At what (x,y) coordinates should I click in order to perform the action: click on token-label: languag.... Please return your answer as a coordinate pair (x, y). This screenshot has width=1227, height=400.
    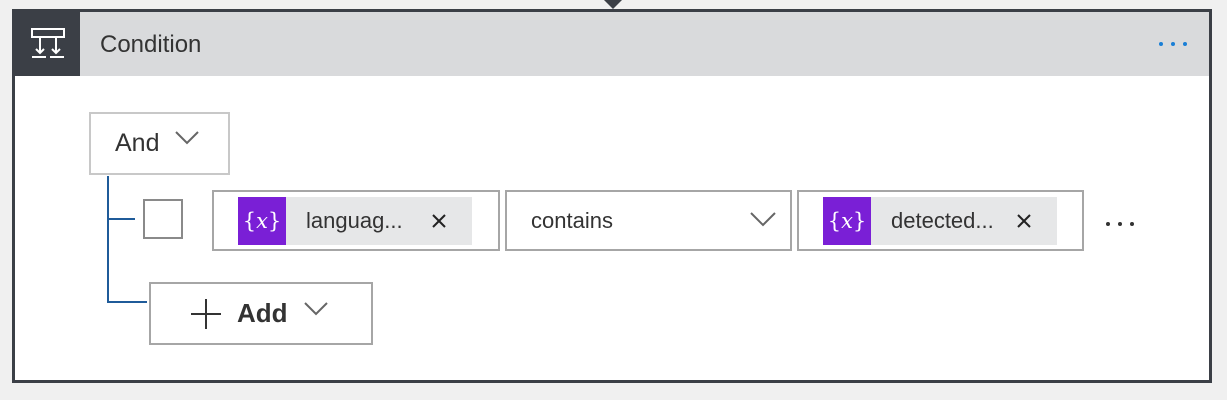
    Looking at the image, I should click on (354, 220).